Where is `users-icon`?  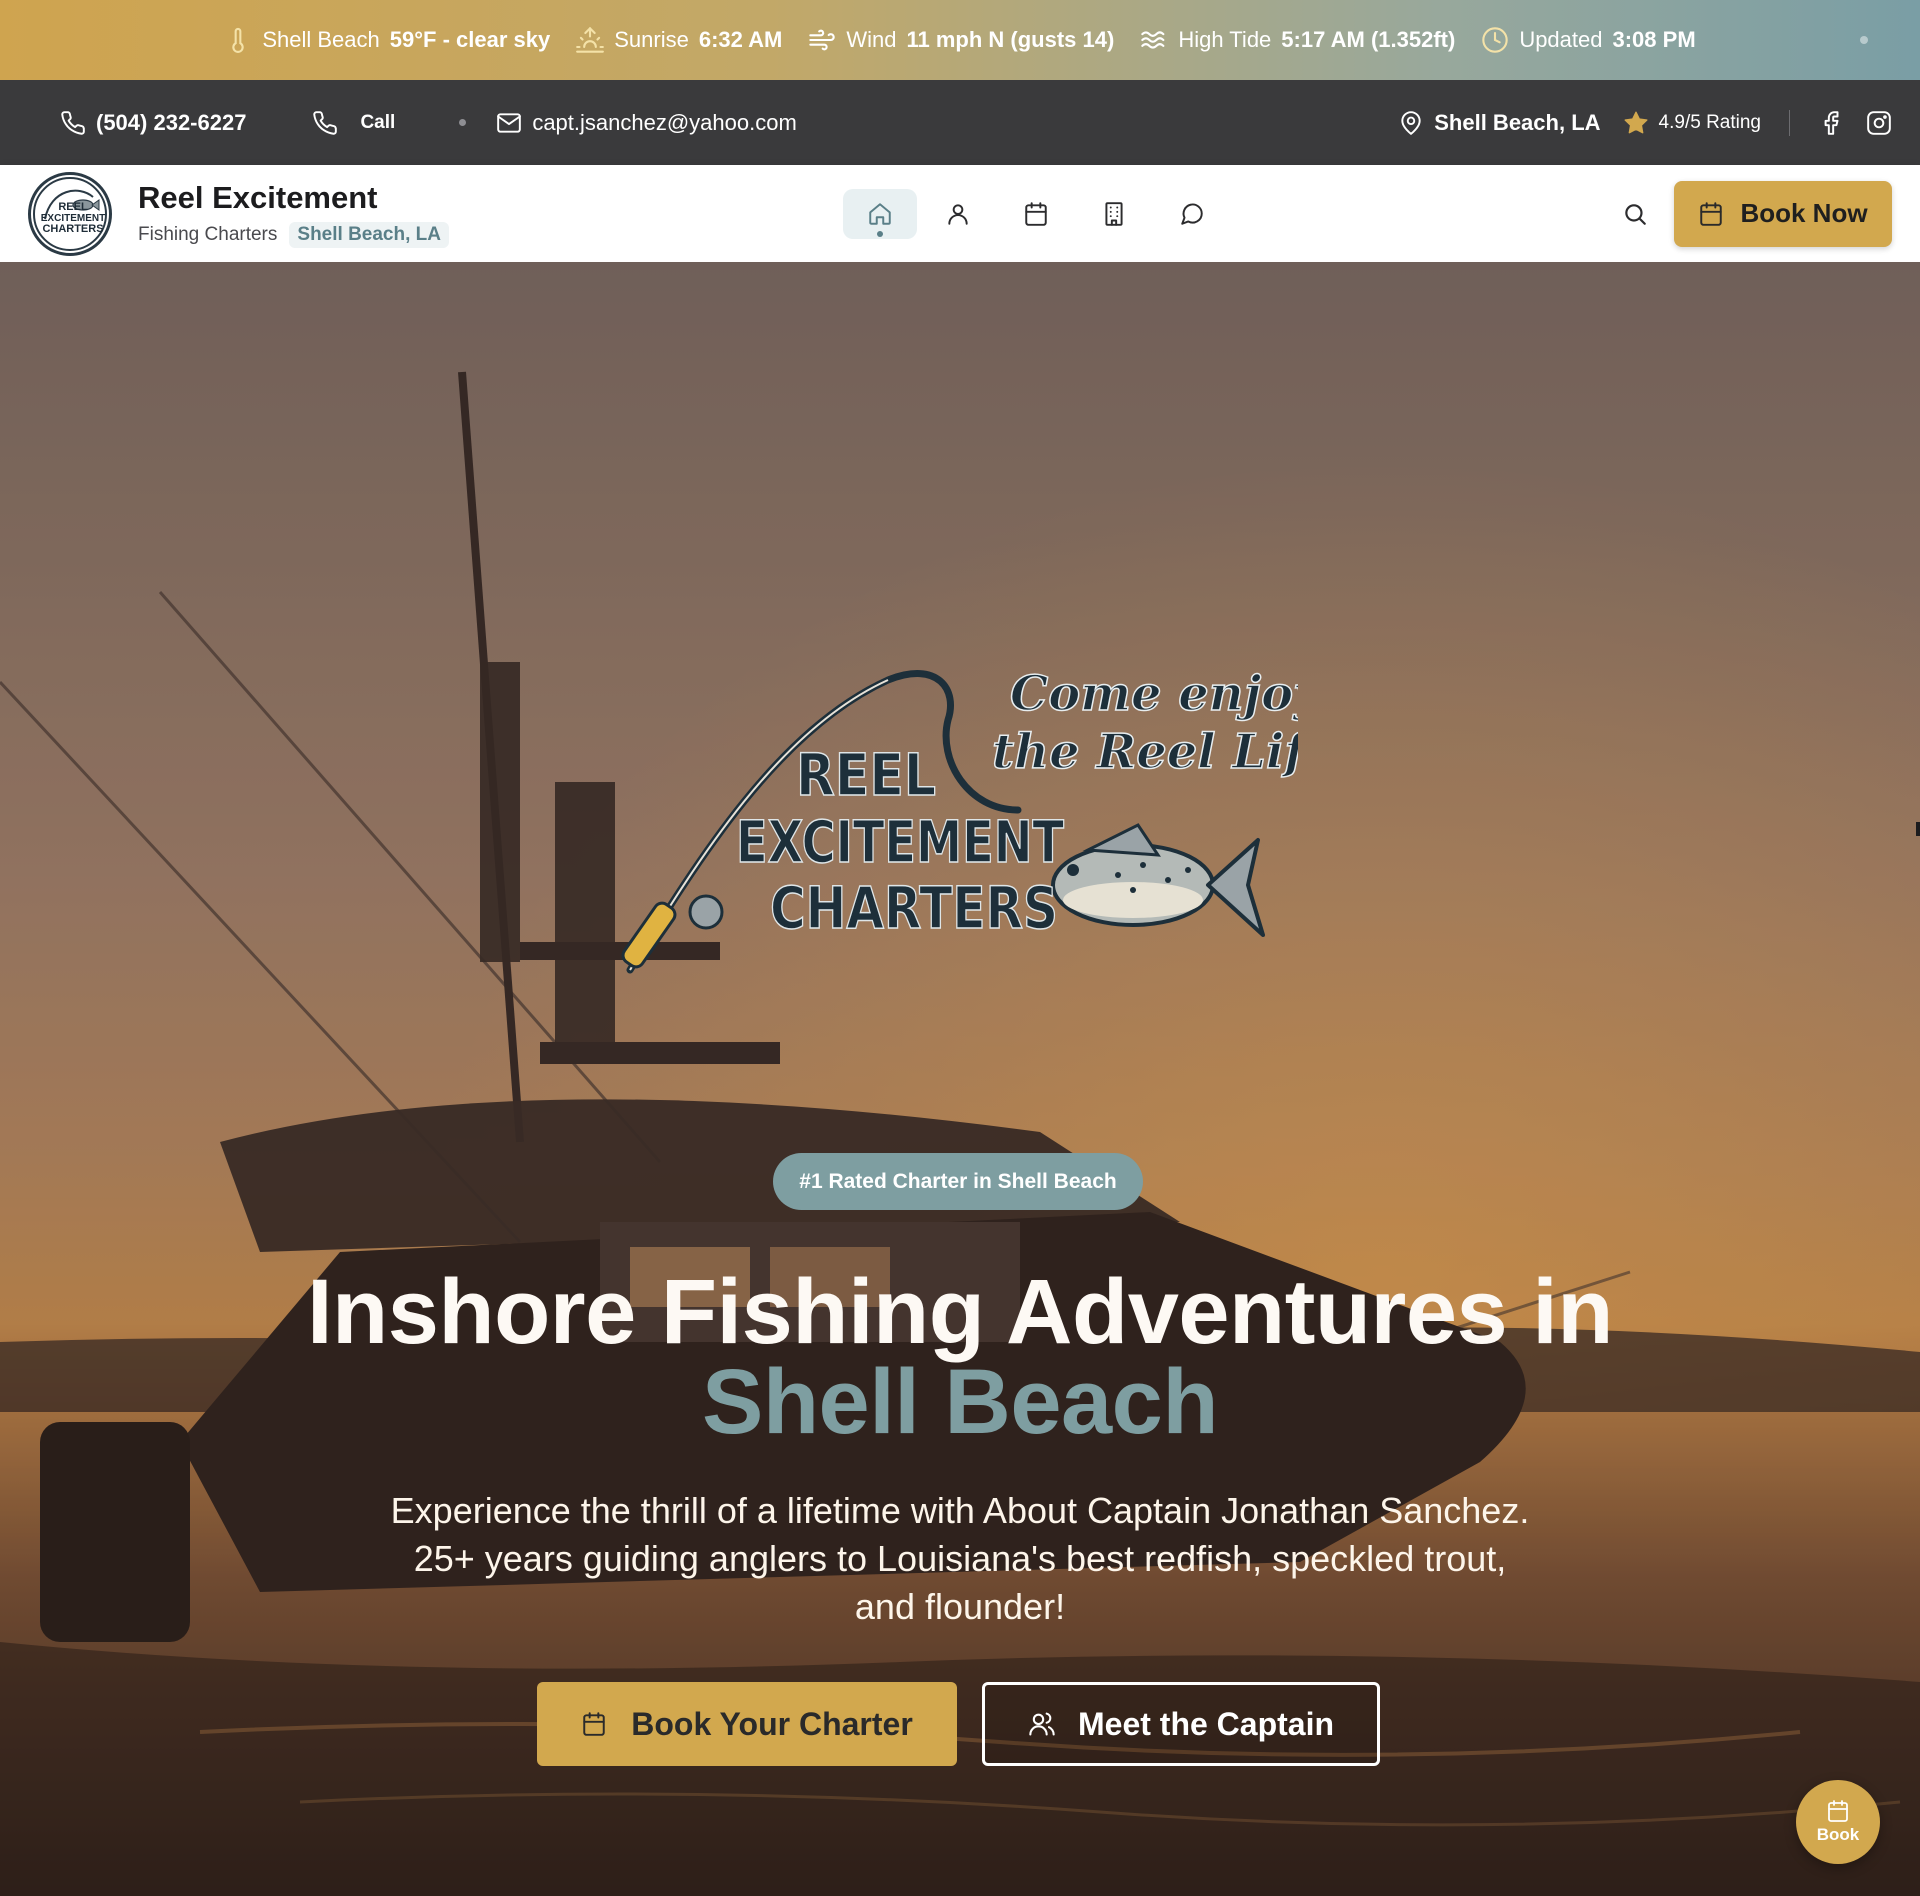
users-icon is located at coordinates (1042, 1724).